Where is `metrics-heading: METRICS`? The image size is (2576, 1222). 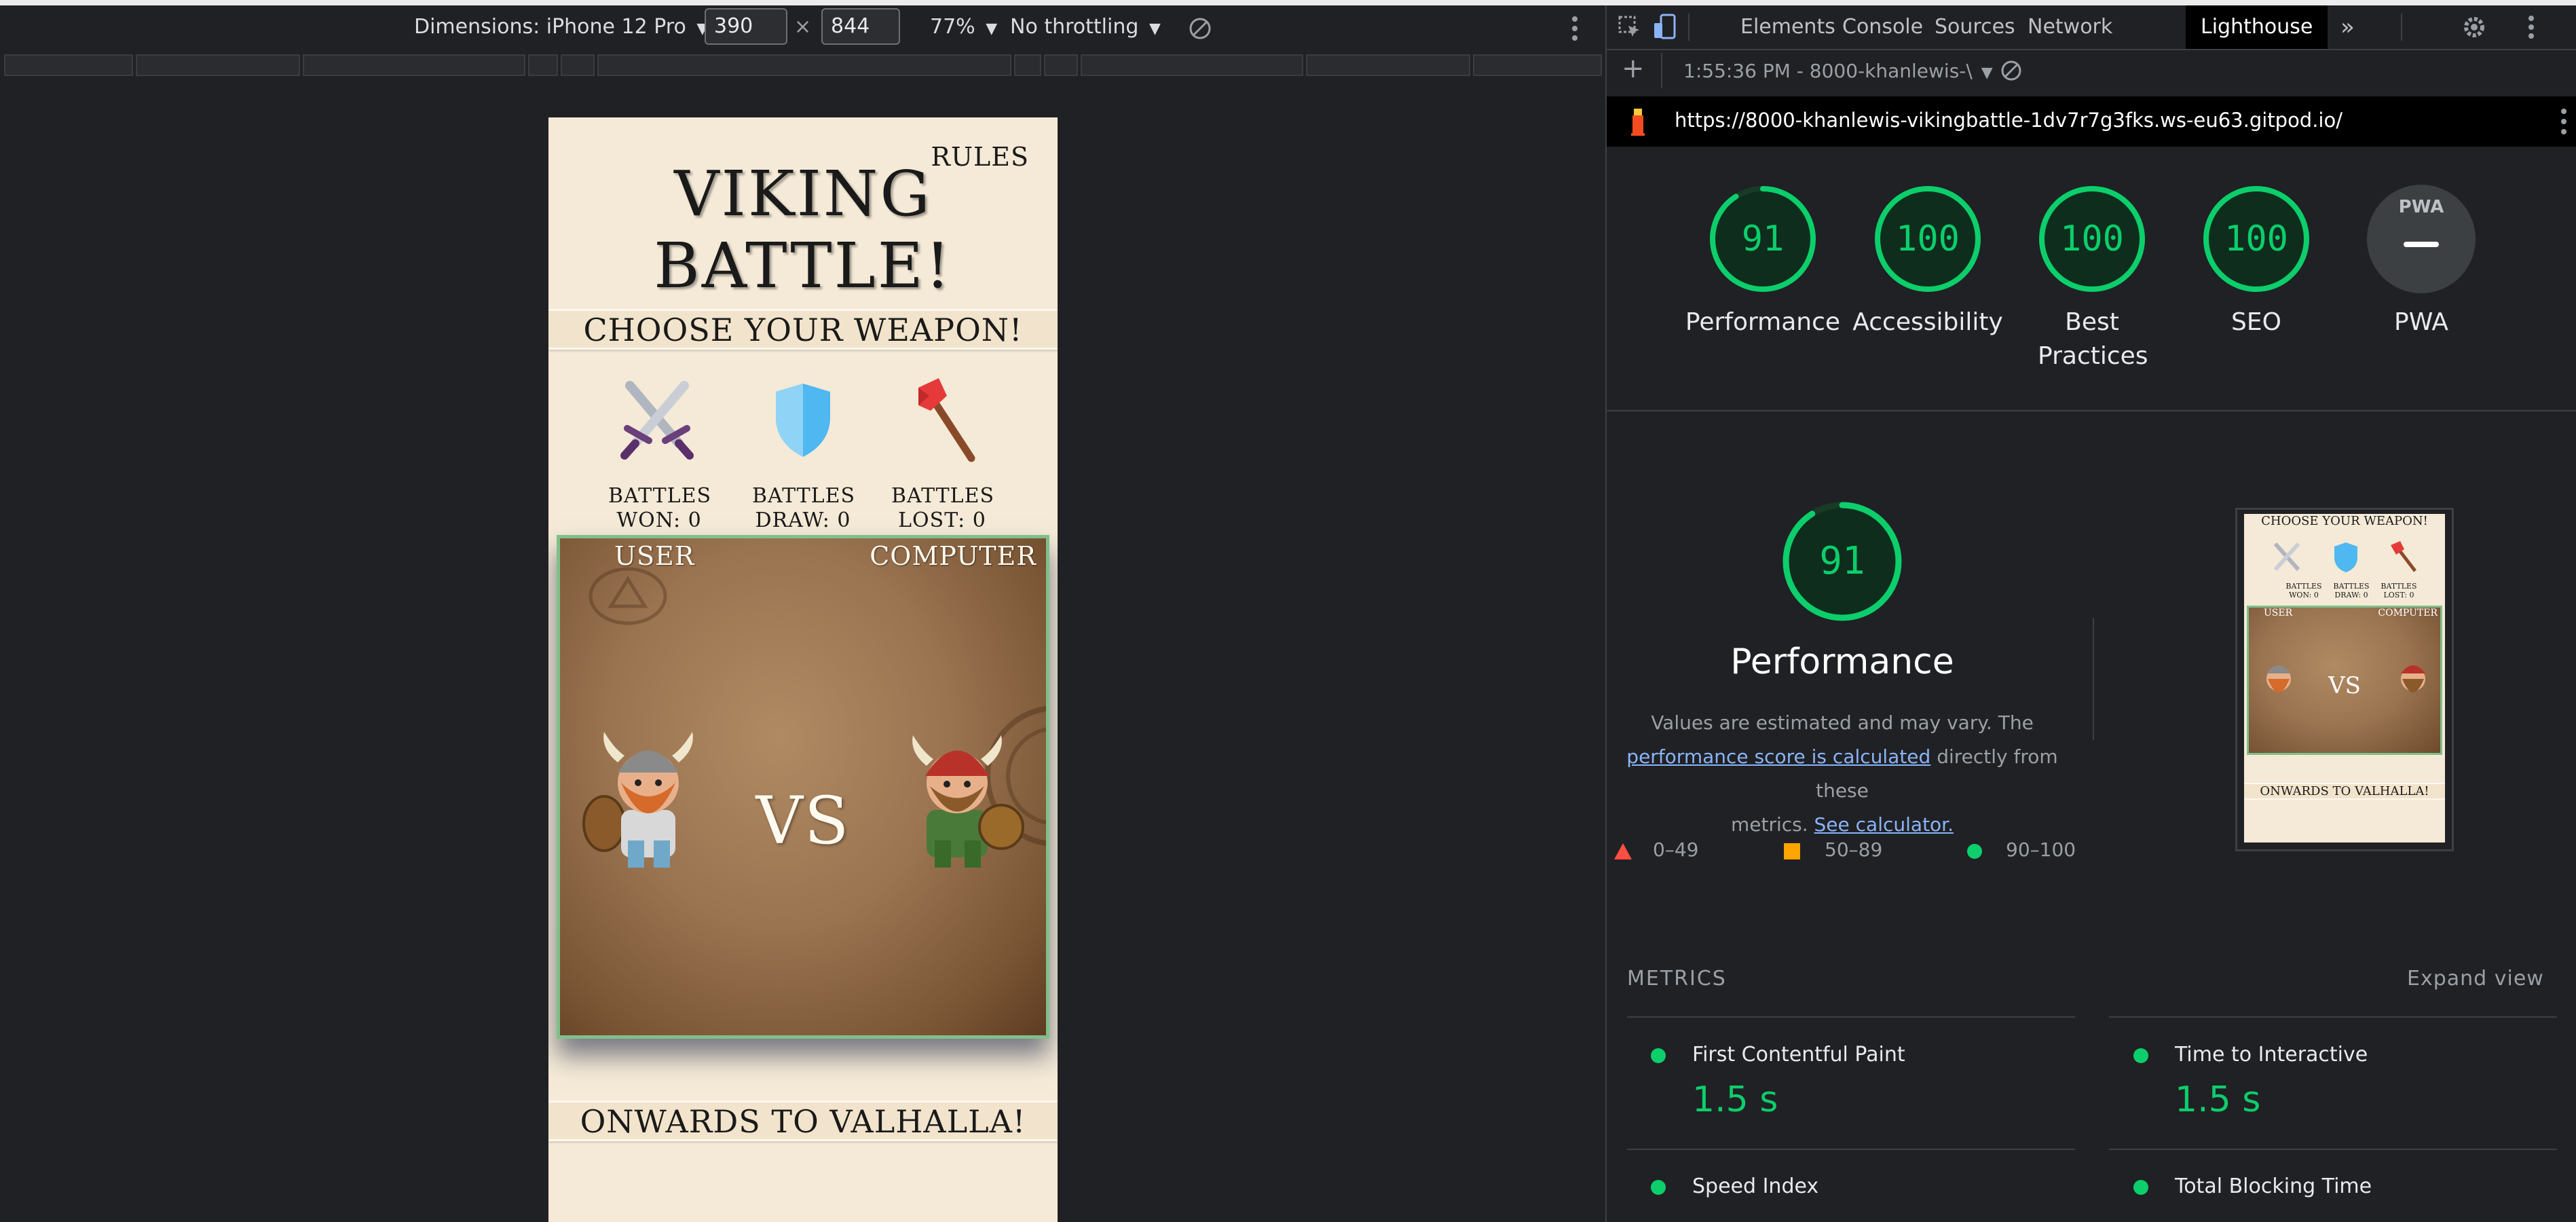 metrics-heading: METRICS is located at coordinates (1677, 978).